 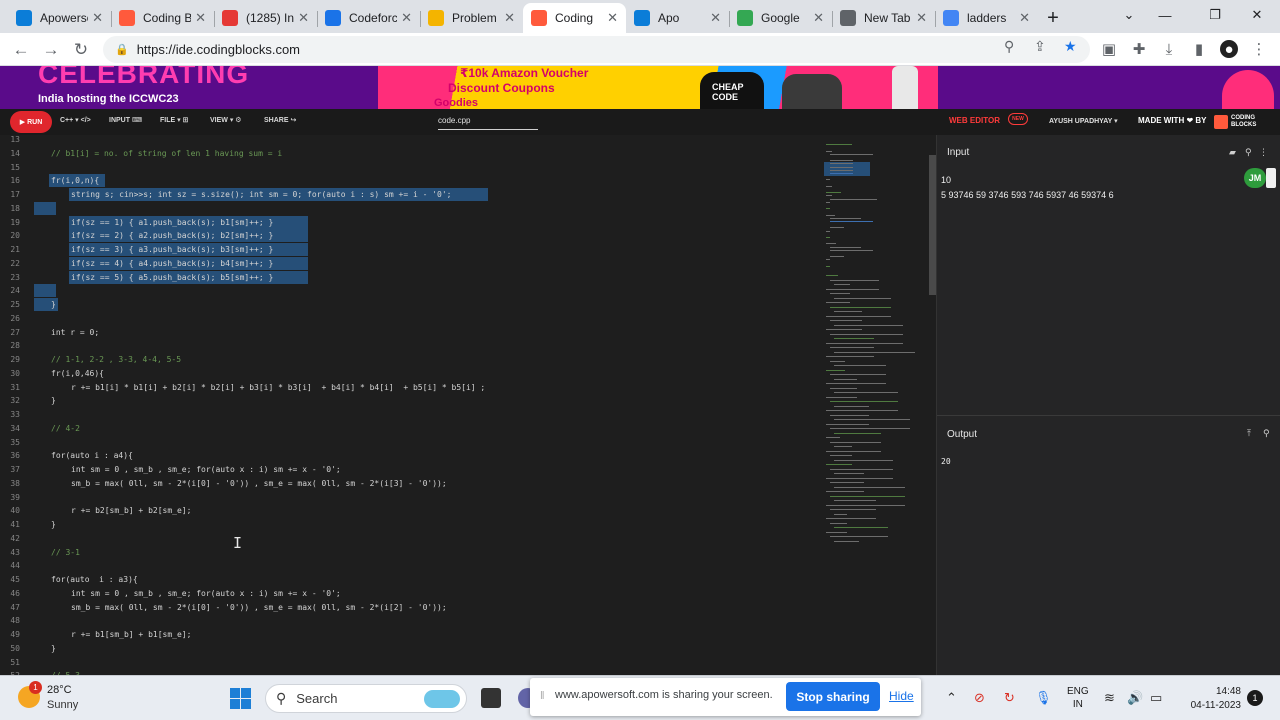 I want to click on extension-app-icon: ▣, so click(x=1109, y=49).